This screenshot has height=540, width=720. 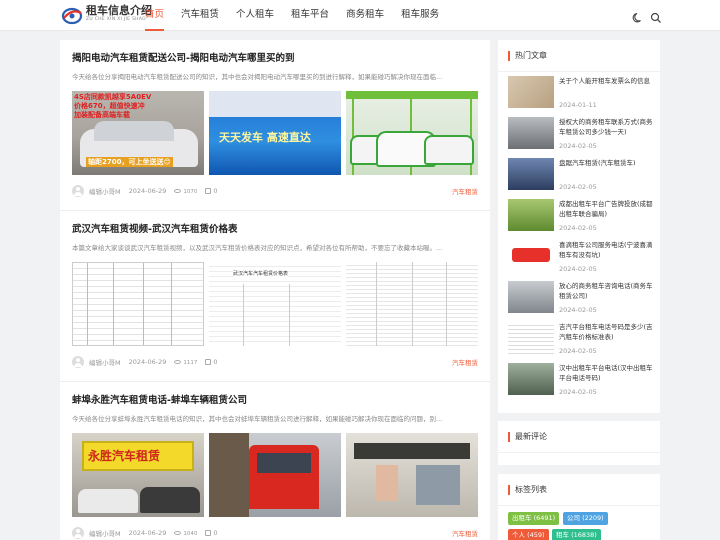 I want to click on post-thumbnail: 武汉汽车汽车租赁价格表, so click(x=275, y=304).